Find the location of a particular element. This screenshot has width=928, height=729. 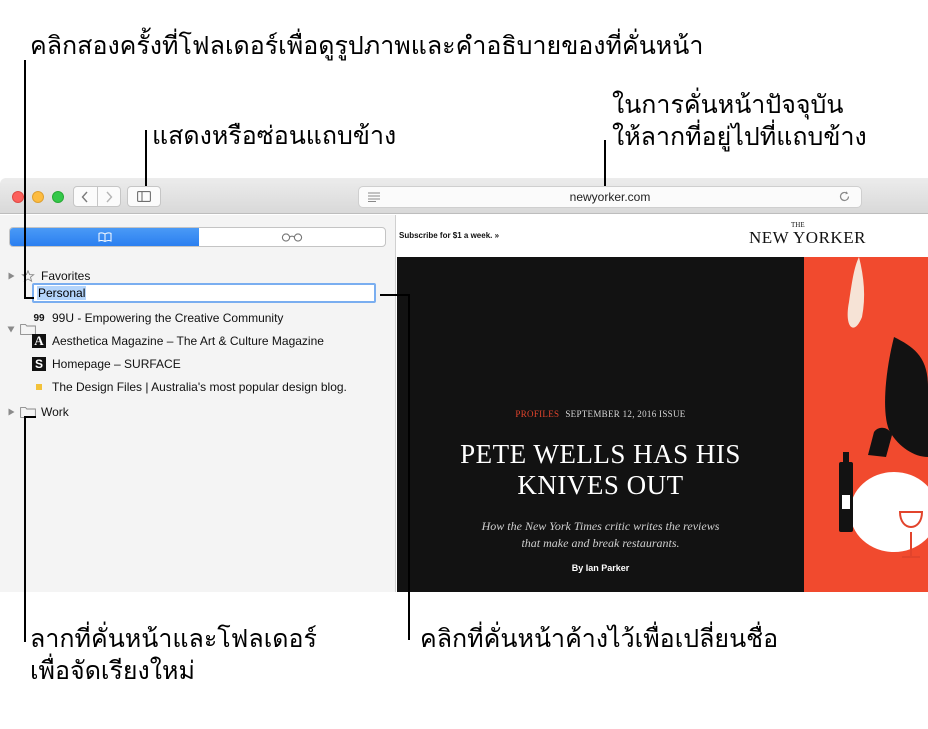

story-issue: SEPTEMBER 12, 2016 ISSUE is located at coordinates (625, 414).